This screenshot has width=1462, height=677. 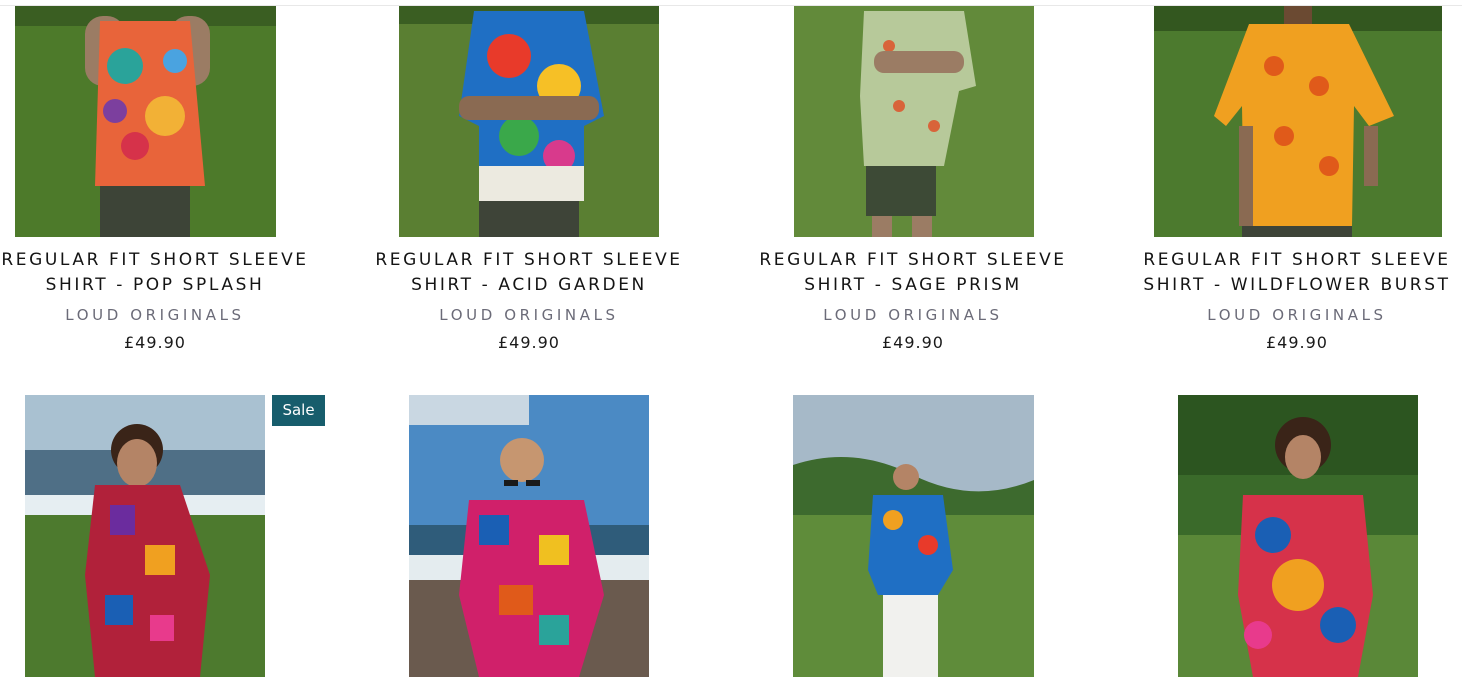 I want to click on product-title-line2: Shirt - Sage Prism, so click(x=913, y=285).